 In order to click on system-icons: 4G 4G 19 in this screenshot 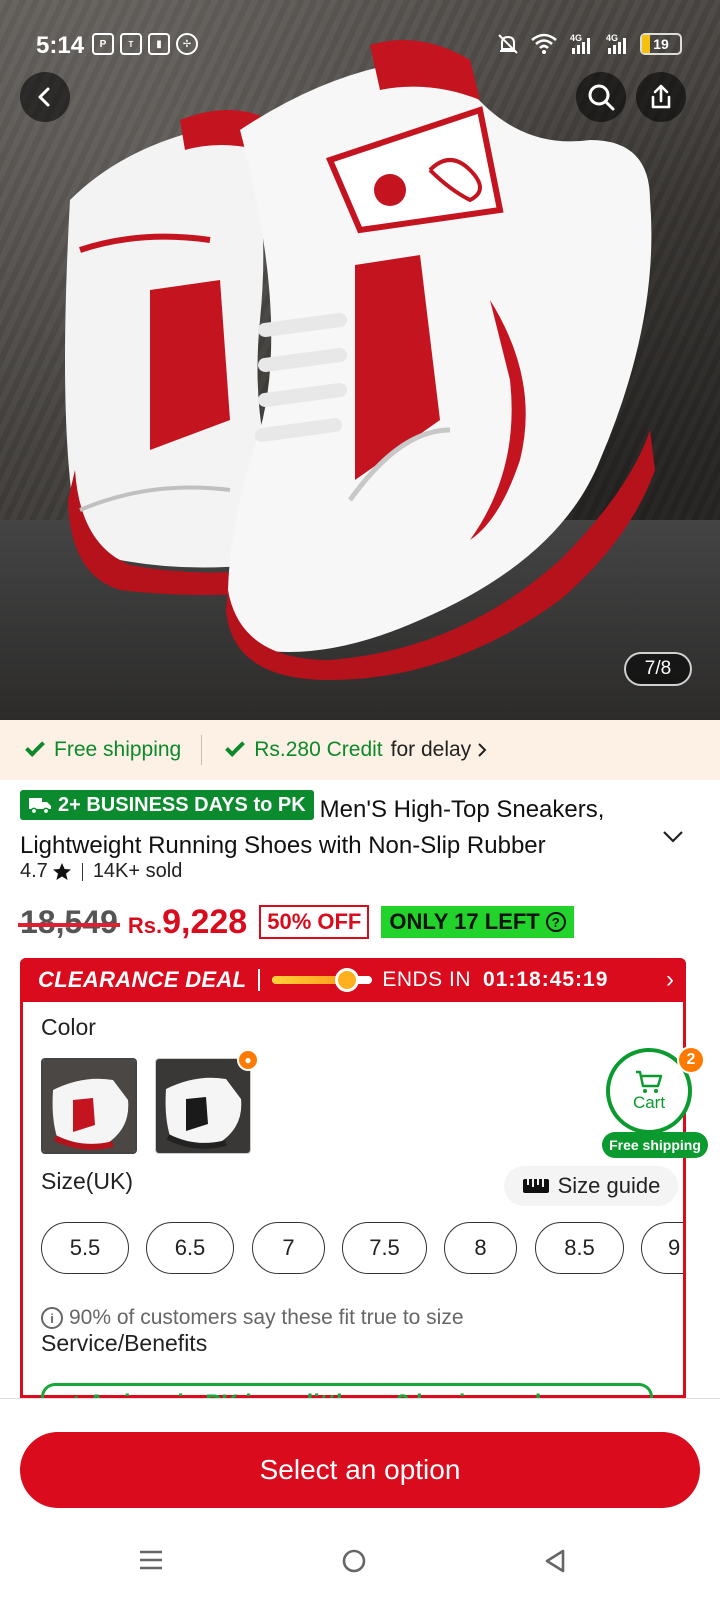, I will do `click(589, 44)`.